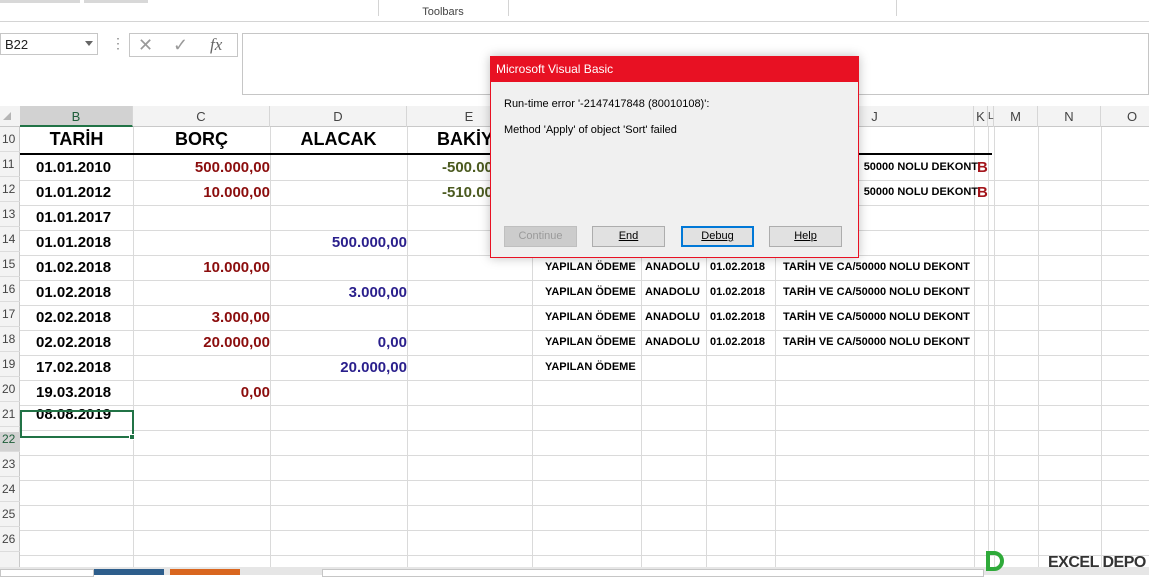  What do you see at coordinates (653, 573) in the screenshot?
I see `horizontal-scrollbar` at bounding box center [653, 573].